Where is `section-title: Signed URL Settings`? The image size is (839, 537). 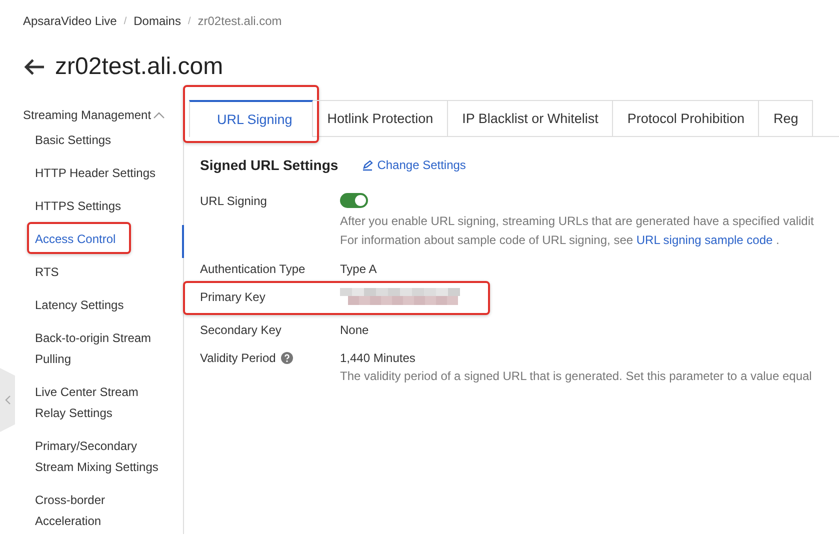 section-title: Signed URL Settings is located at coordinates (269, 165).